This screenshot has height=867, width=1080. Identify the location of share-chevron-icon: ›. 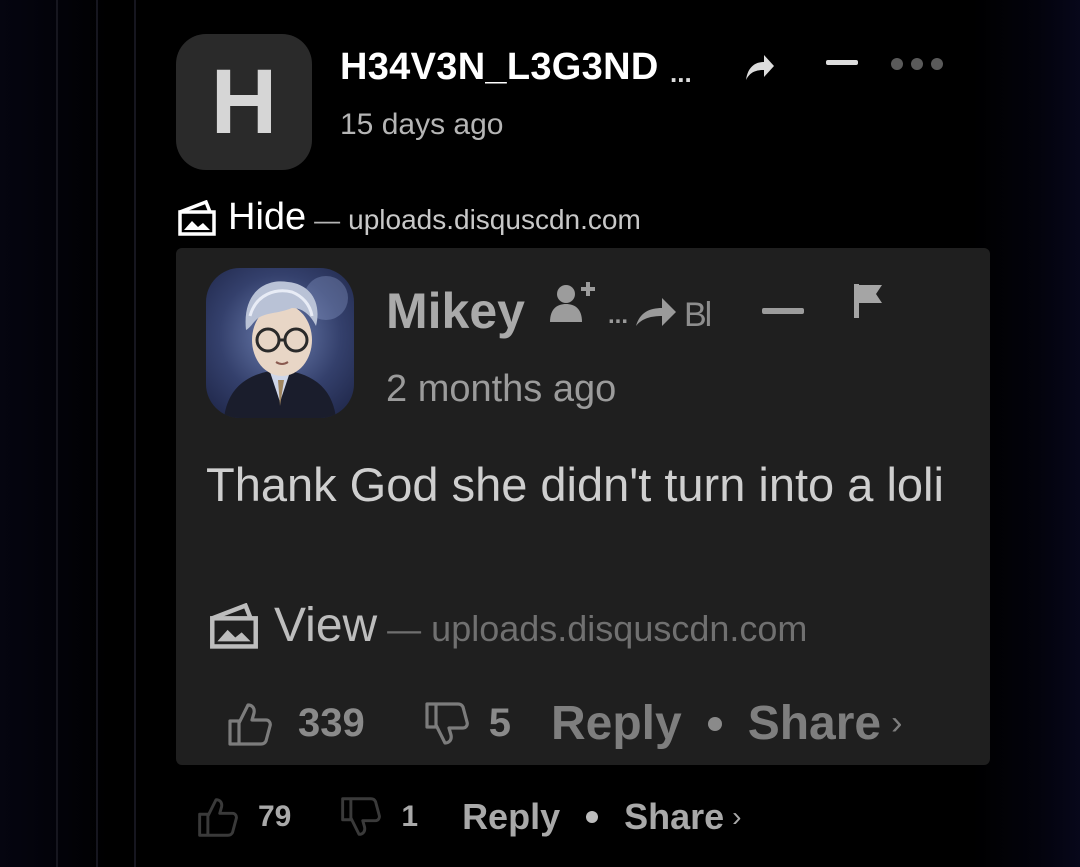
(736, 817).